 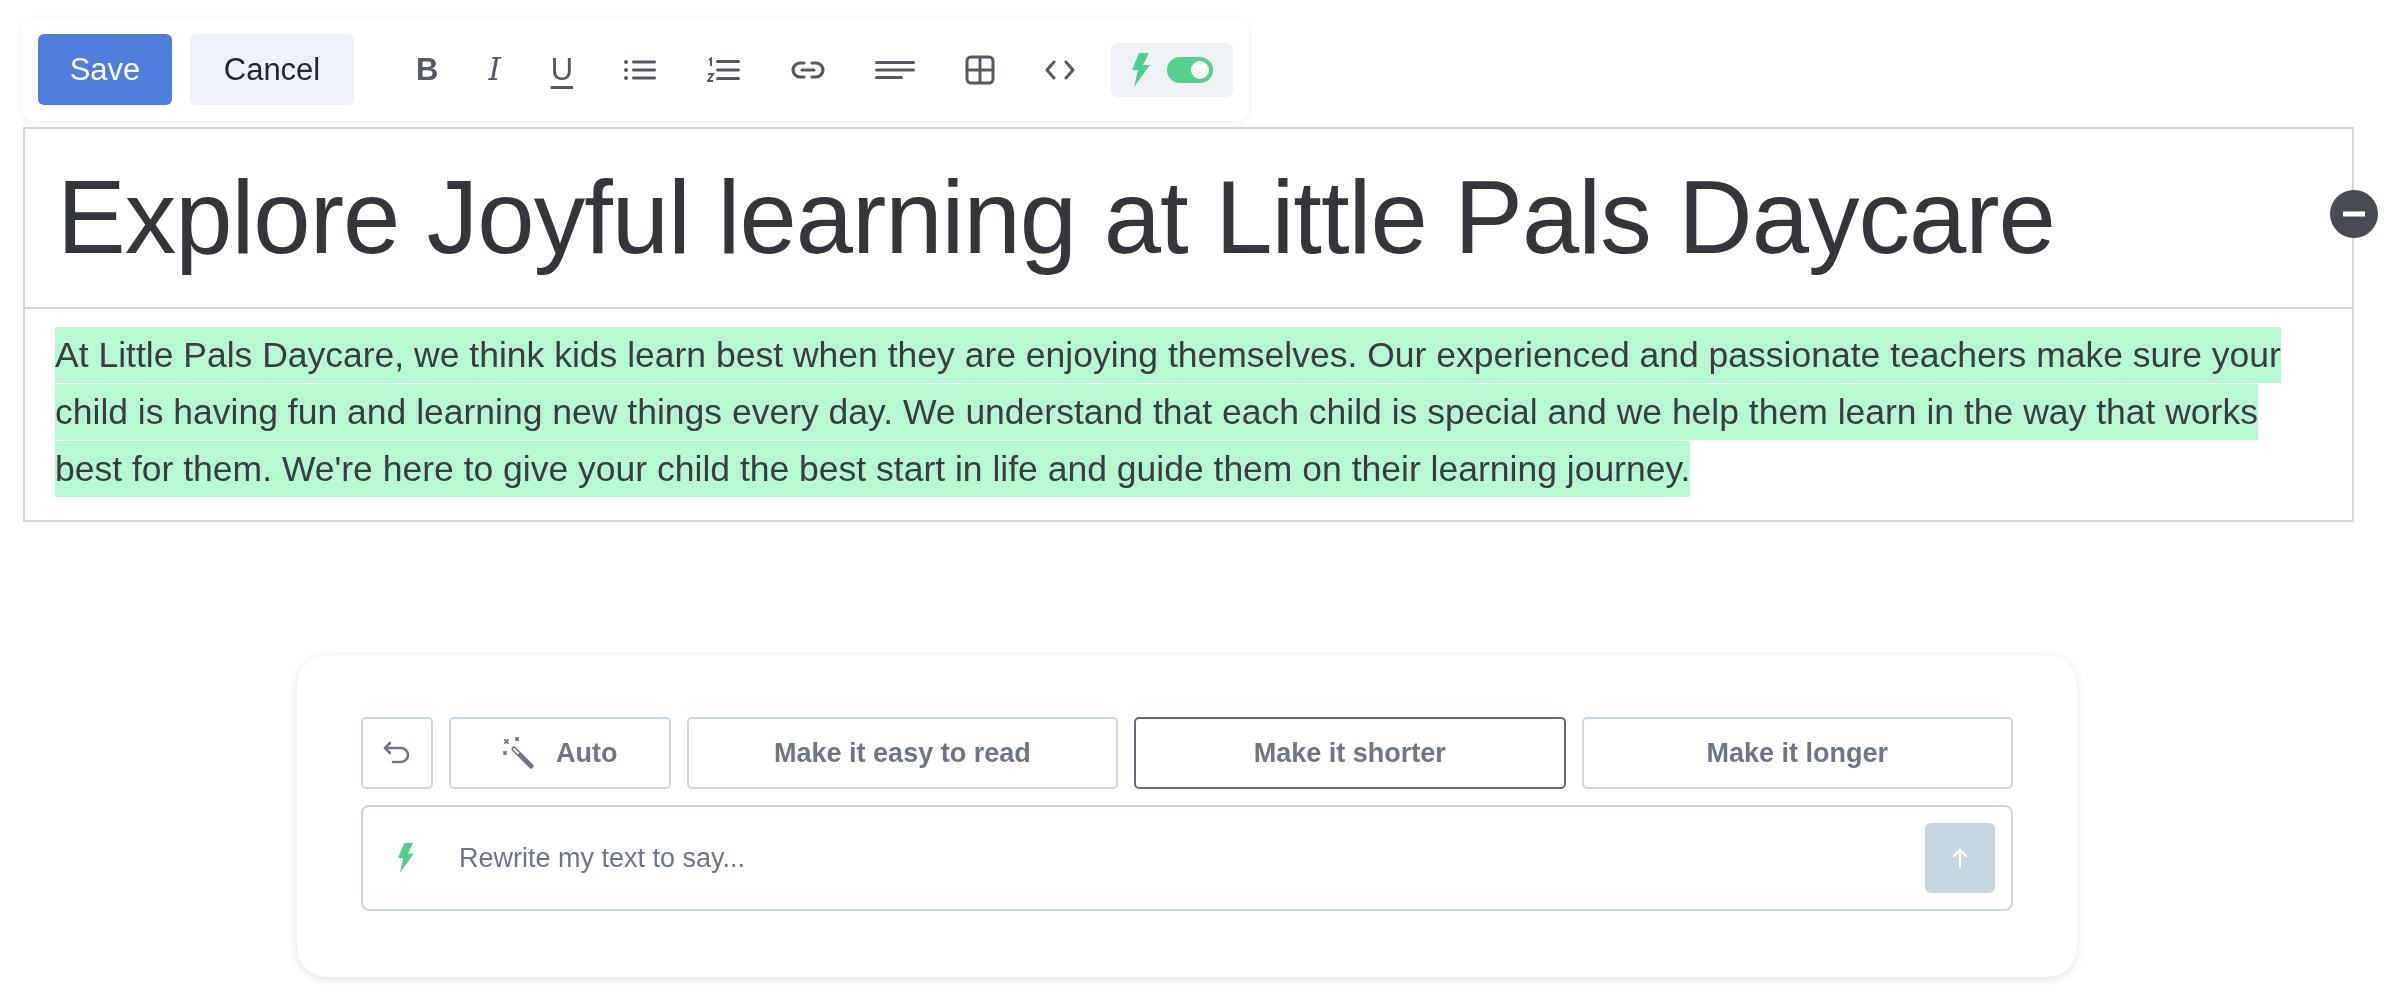 I want to click on undo-icon, so click(x=396, y=753).